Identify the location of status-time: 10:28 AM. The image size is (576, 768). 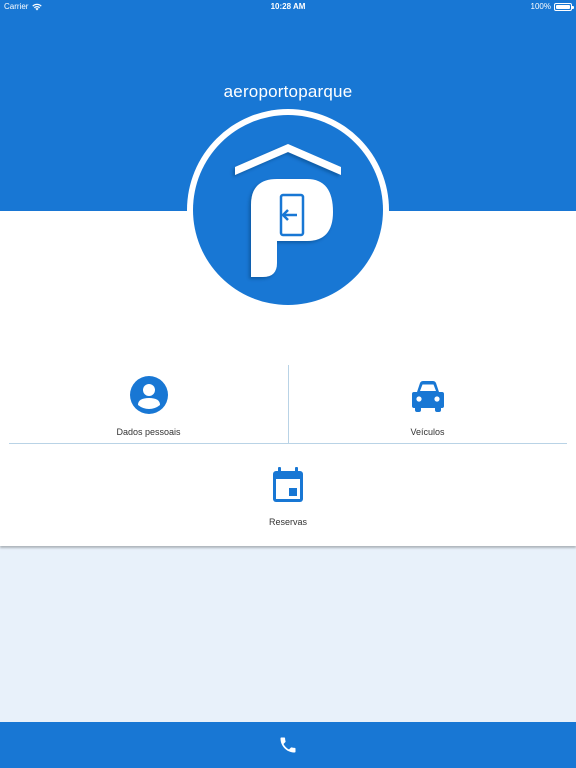
(288, 6).